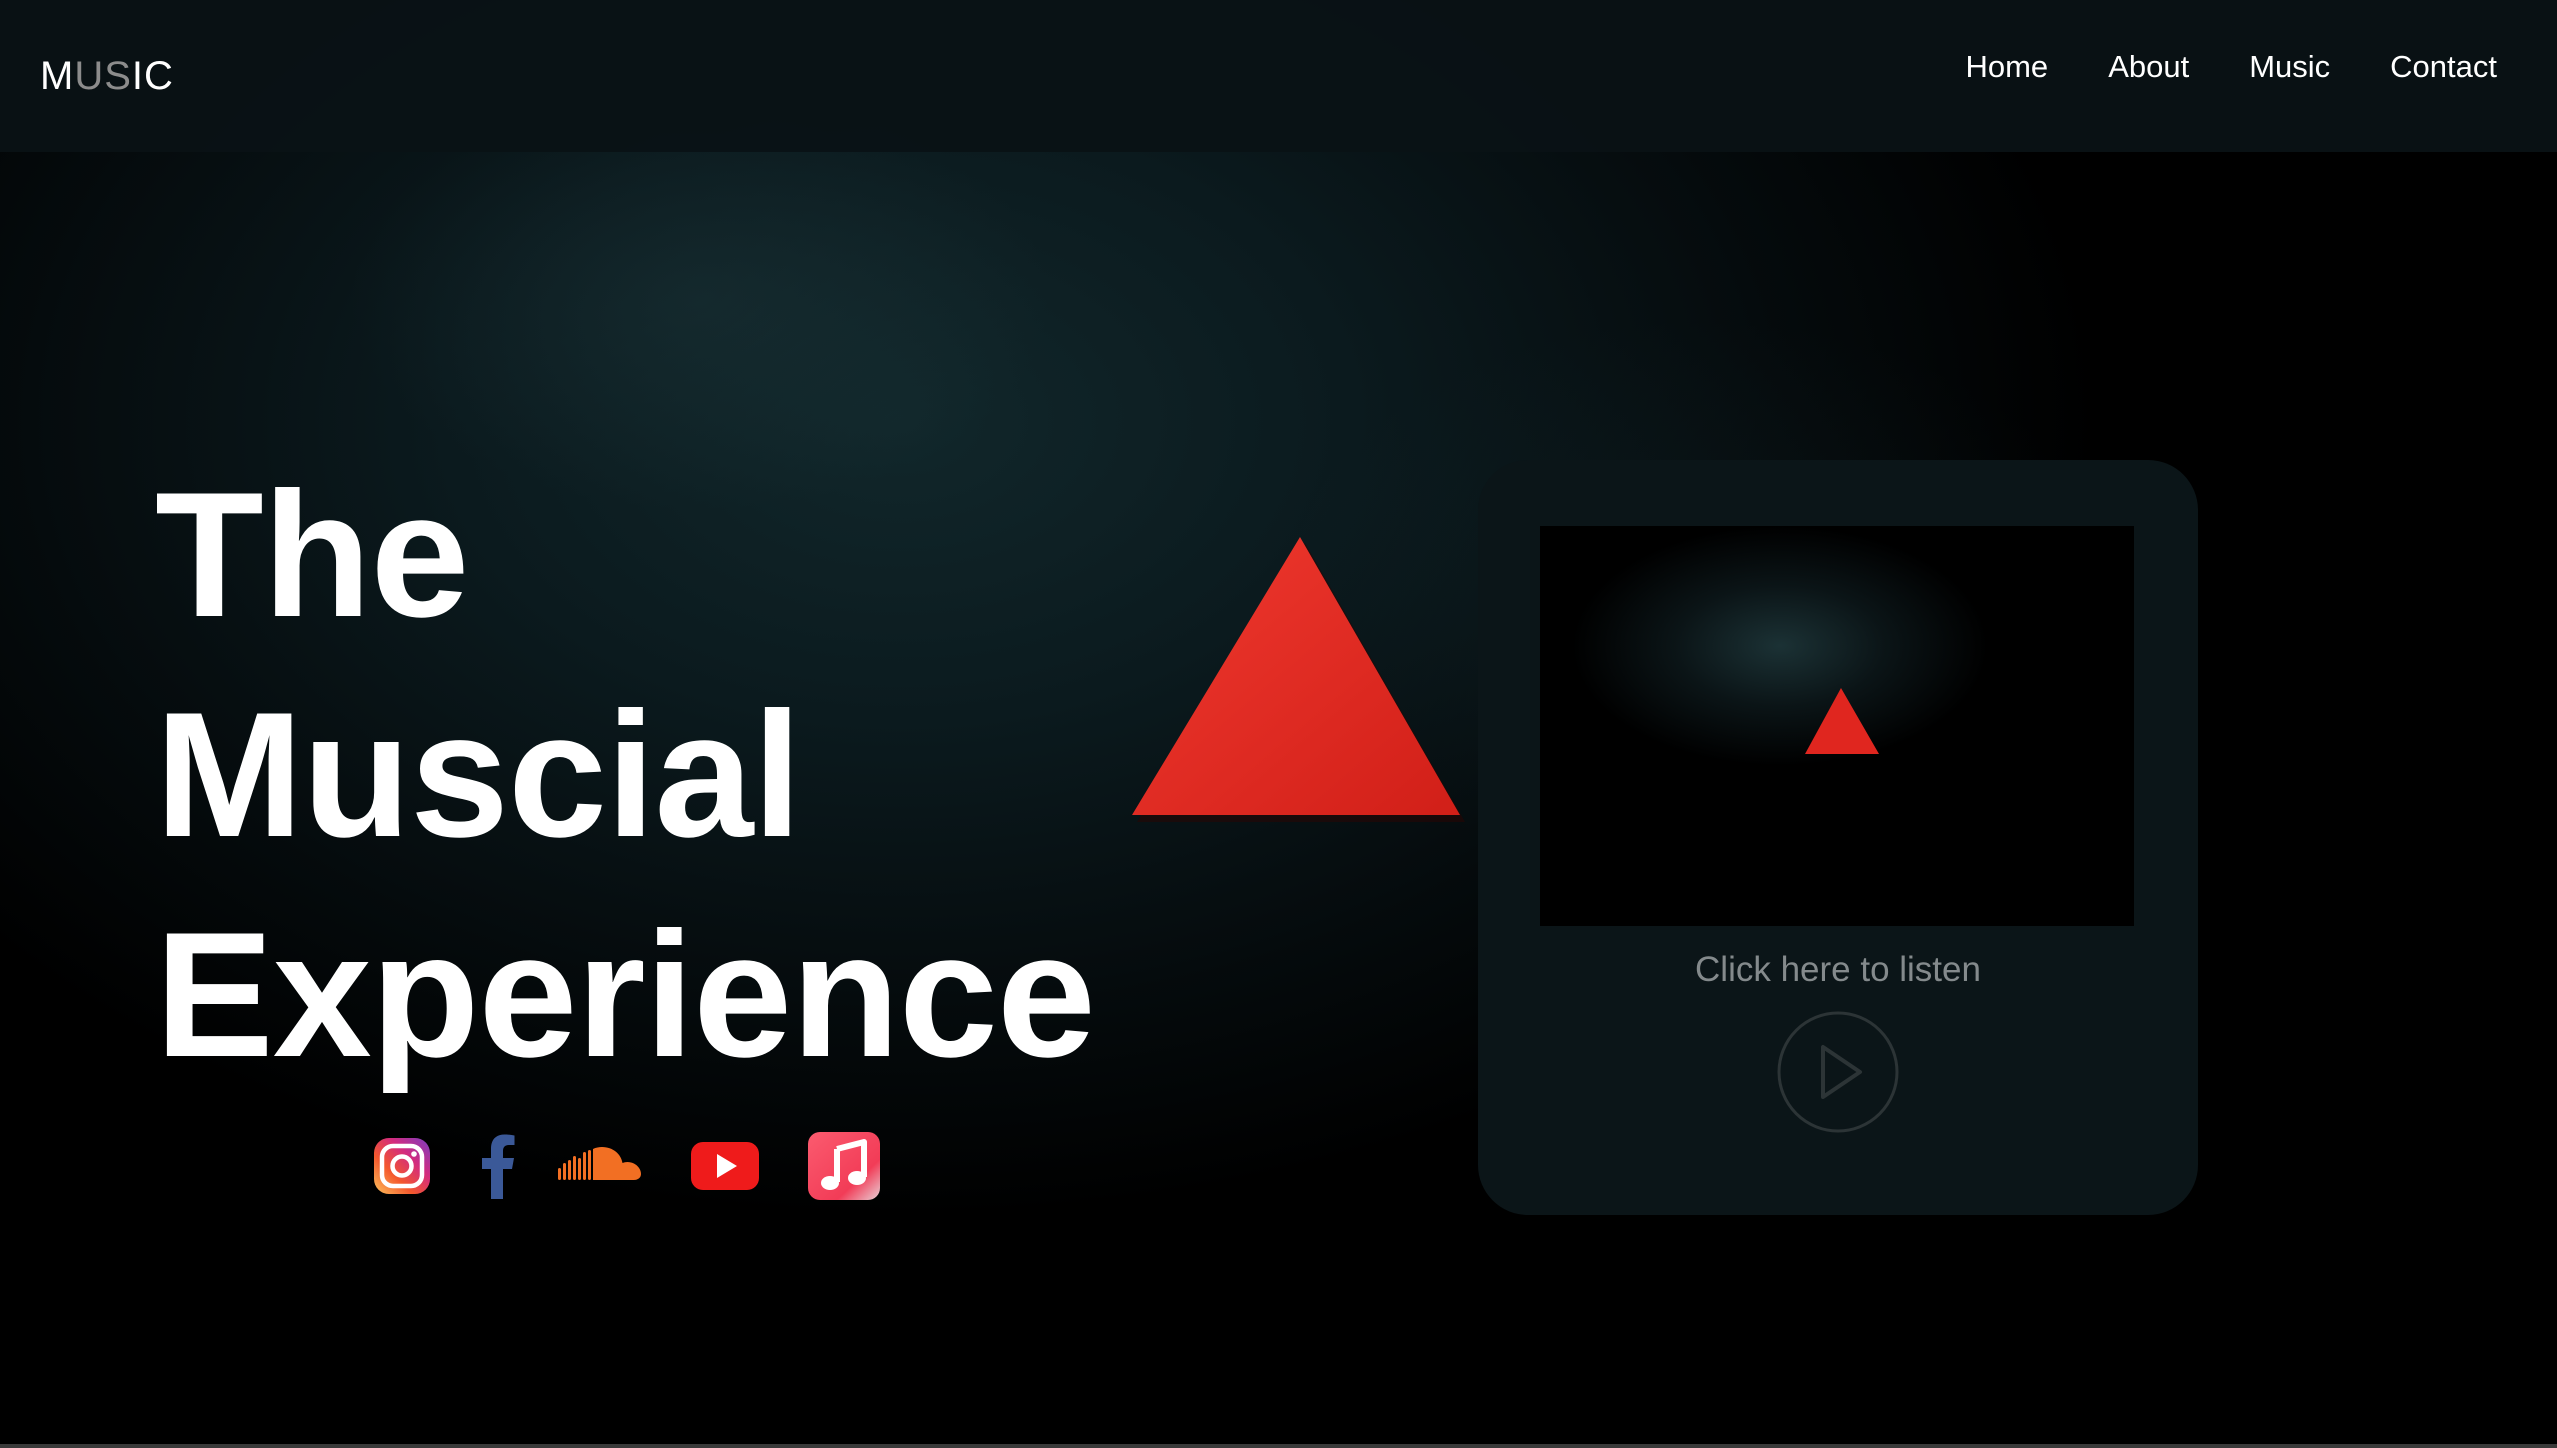 The width and height of the screenshot is (2557, 1448). Describe the element at coordinates (1838, 1072) in the screenshot. I see `play-icon` at that location.